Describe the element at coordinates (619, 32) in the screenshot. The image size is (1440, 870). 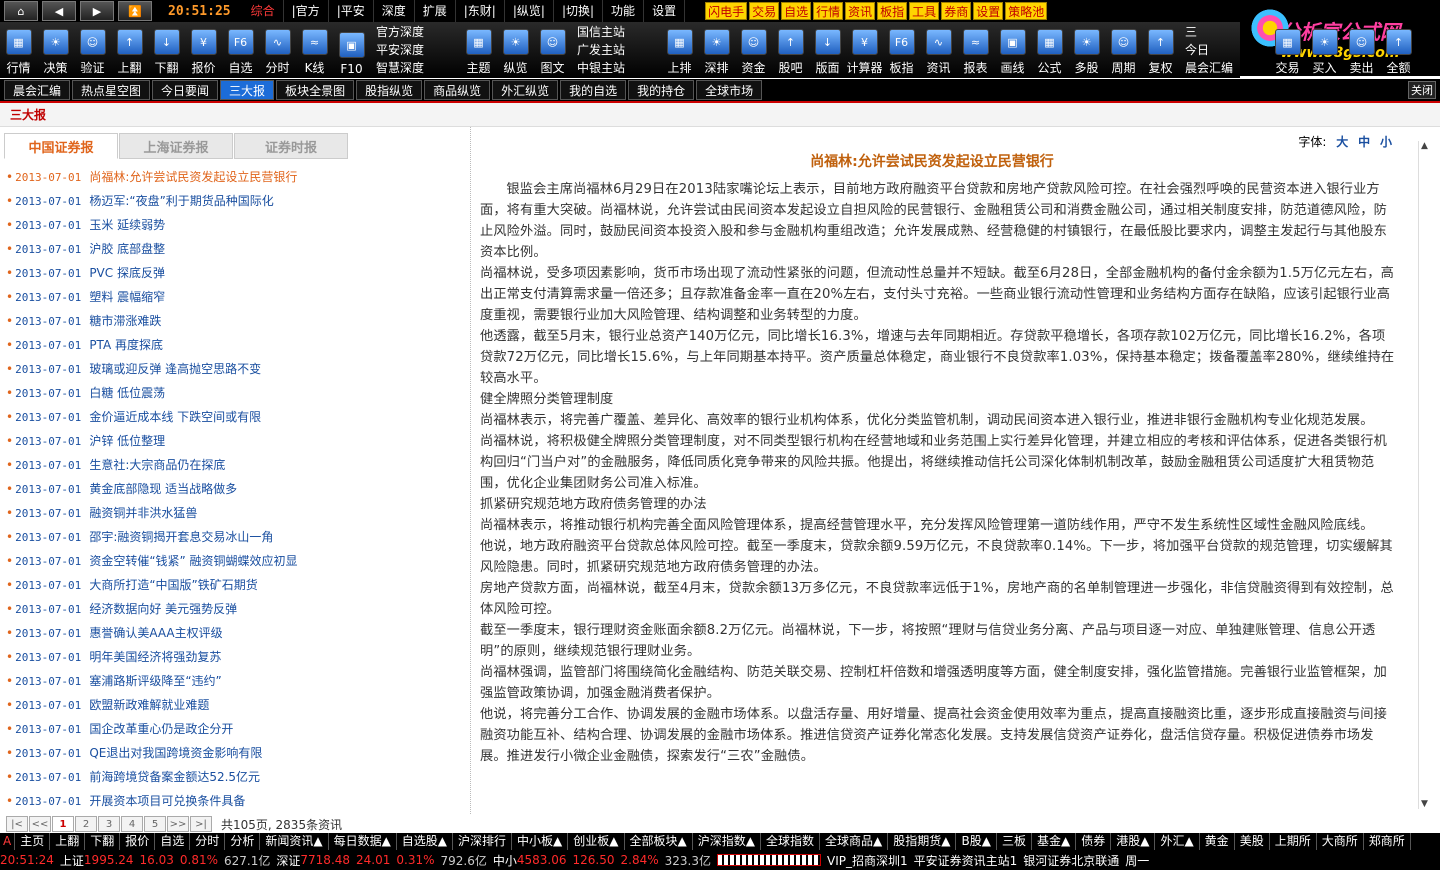
I see `station-link-0: 国信主站` at that location.